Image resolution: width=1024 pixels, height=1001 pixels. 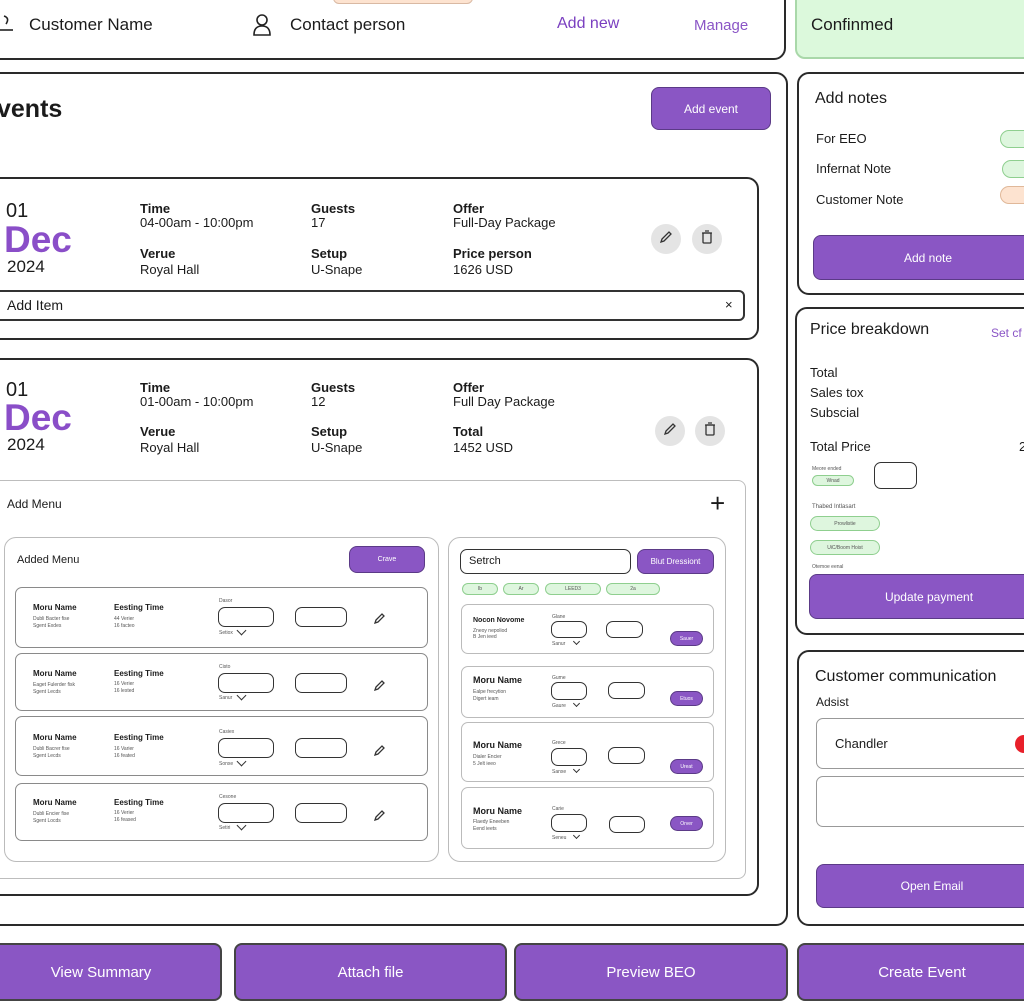 What do you see at coordinates (686, 766) in the screenshot?
I see `result-action-button: Ureat` at bounding box center [686, 766].